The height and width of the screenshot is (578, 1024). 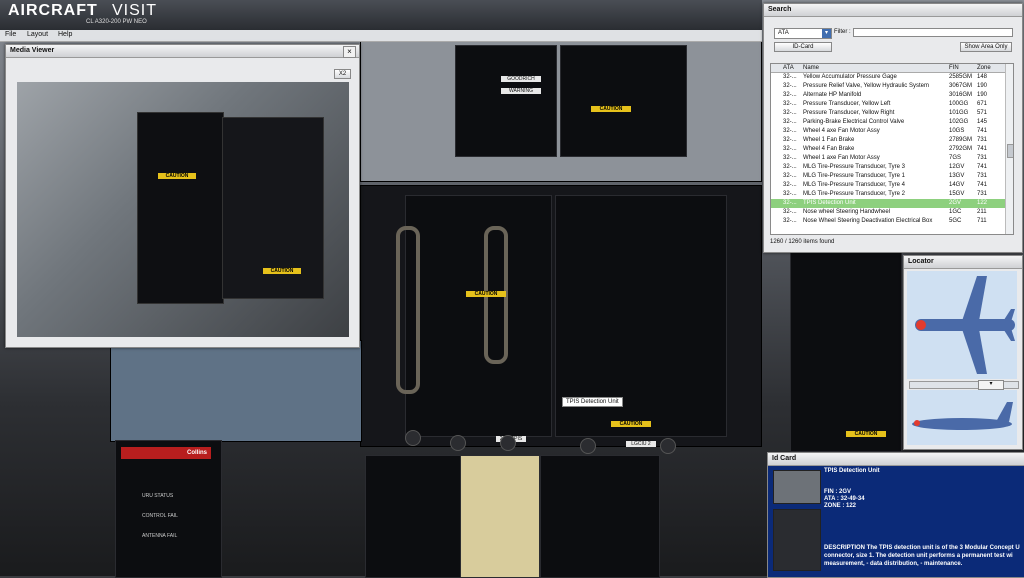 What do you see at coordinates (631, 424) in the screenshot?
I see `caution-label-right: CAUTION` at bounding box center [631, 424].